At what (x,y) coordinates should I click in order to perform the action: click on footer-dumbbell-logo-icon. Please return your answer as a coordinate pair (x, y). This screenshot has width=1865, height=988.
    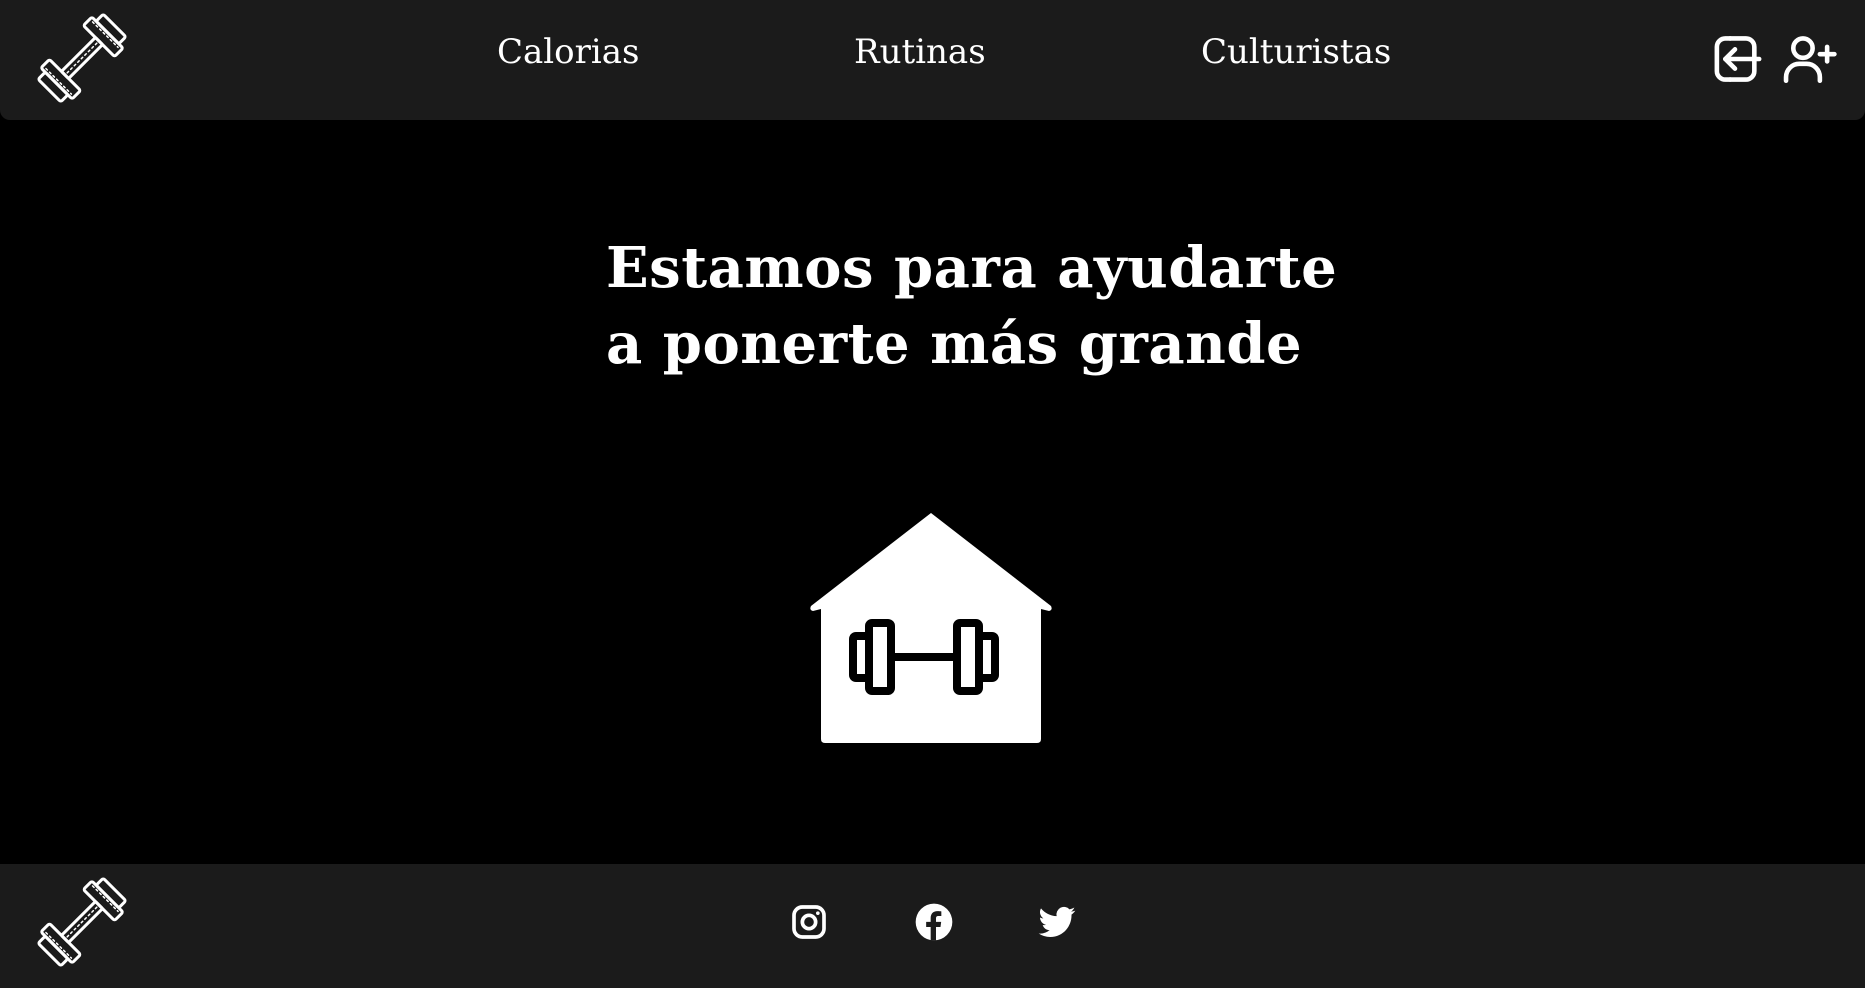
    Looking at the image, I should click on (82, 922).